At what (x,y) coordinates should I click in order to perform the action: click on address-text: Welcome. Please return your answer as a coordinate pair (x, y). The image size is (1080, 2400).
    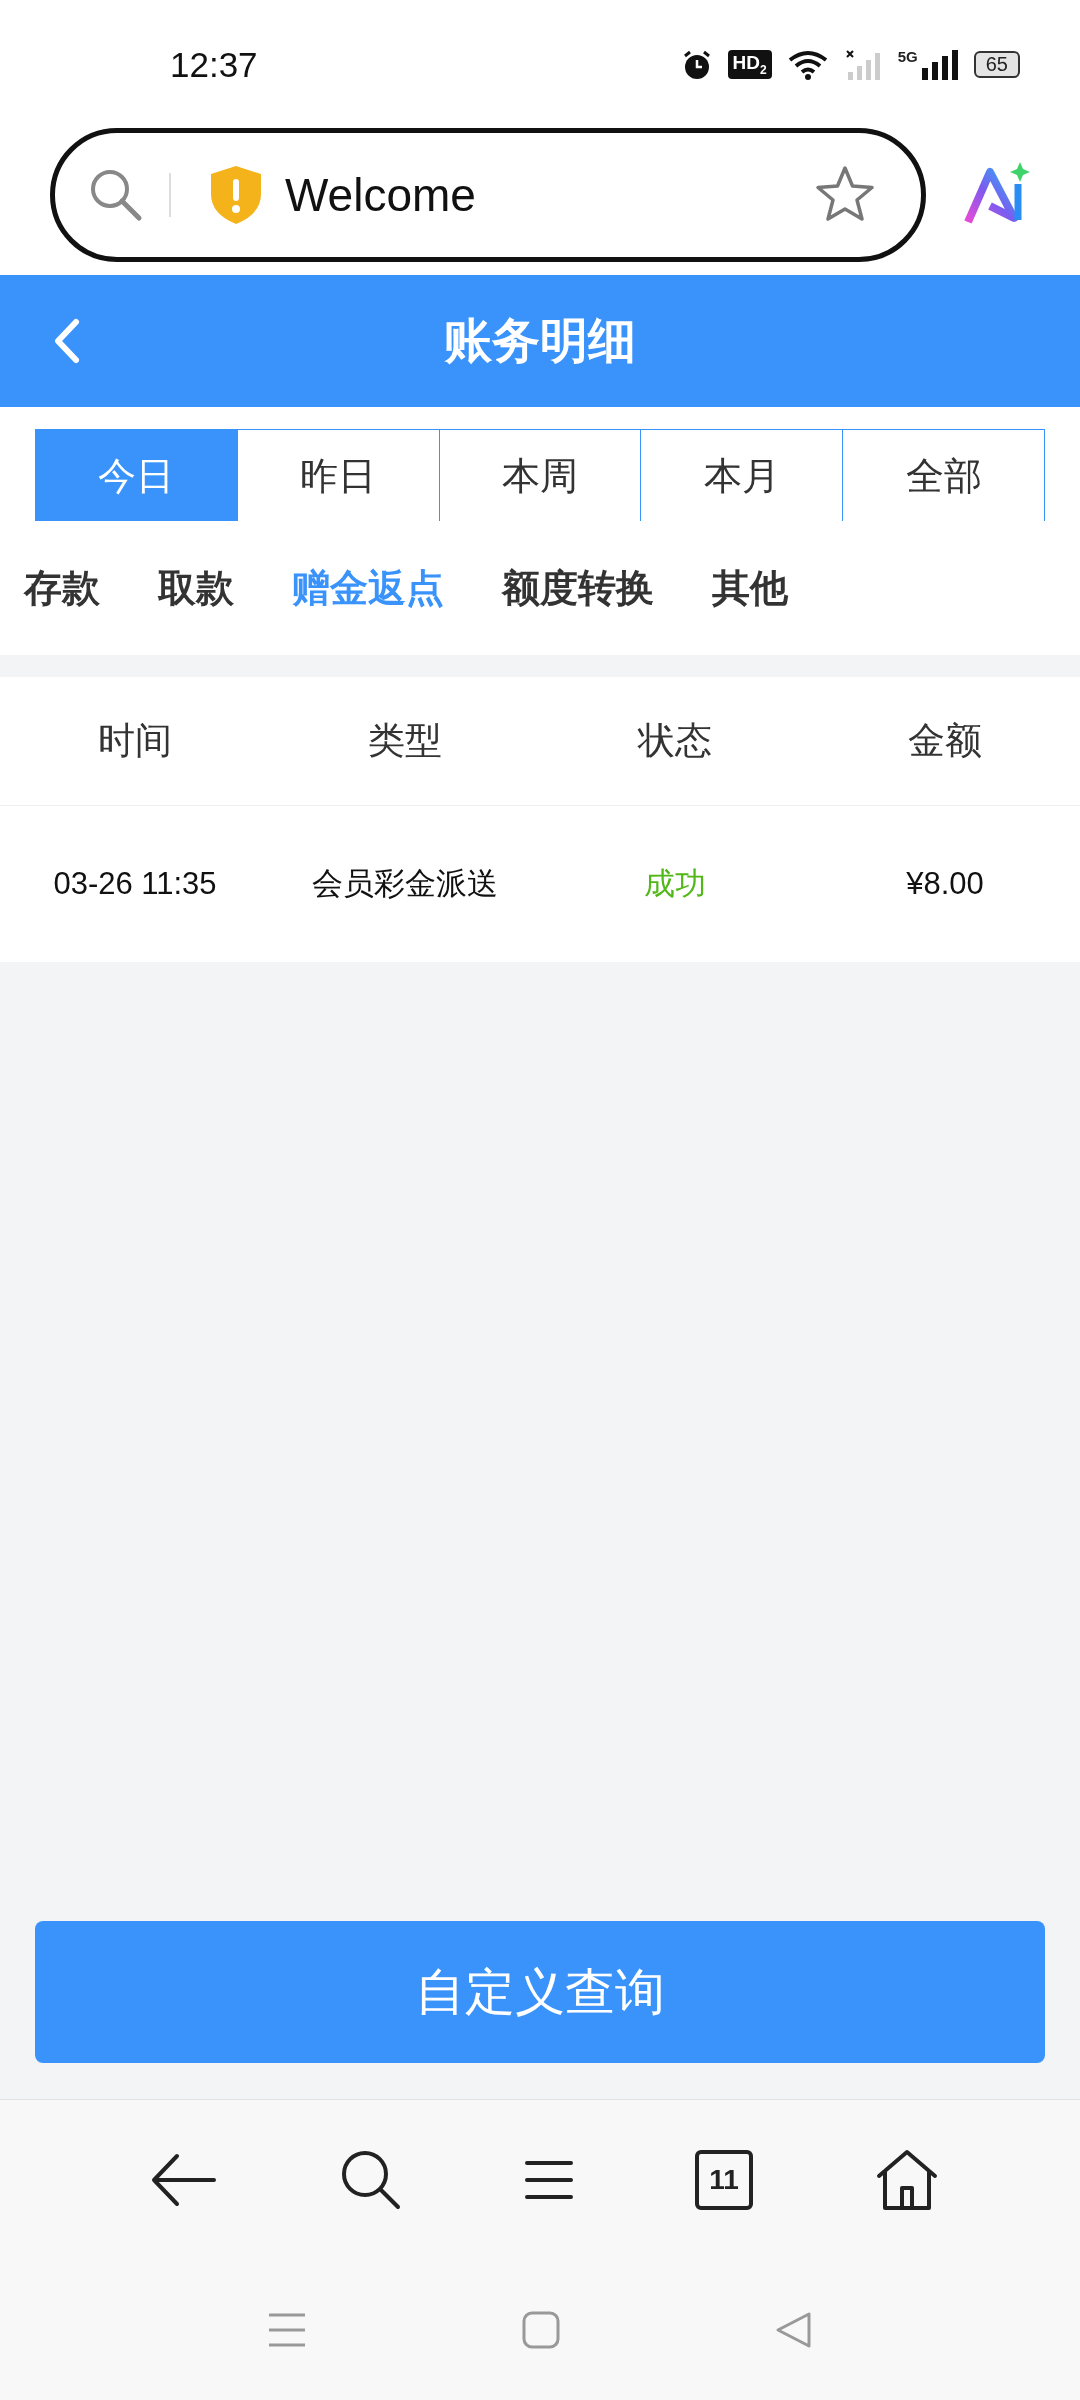
    Looking at the image, I should click on (538, 195).